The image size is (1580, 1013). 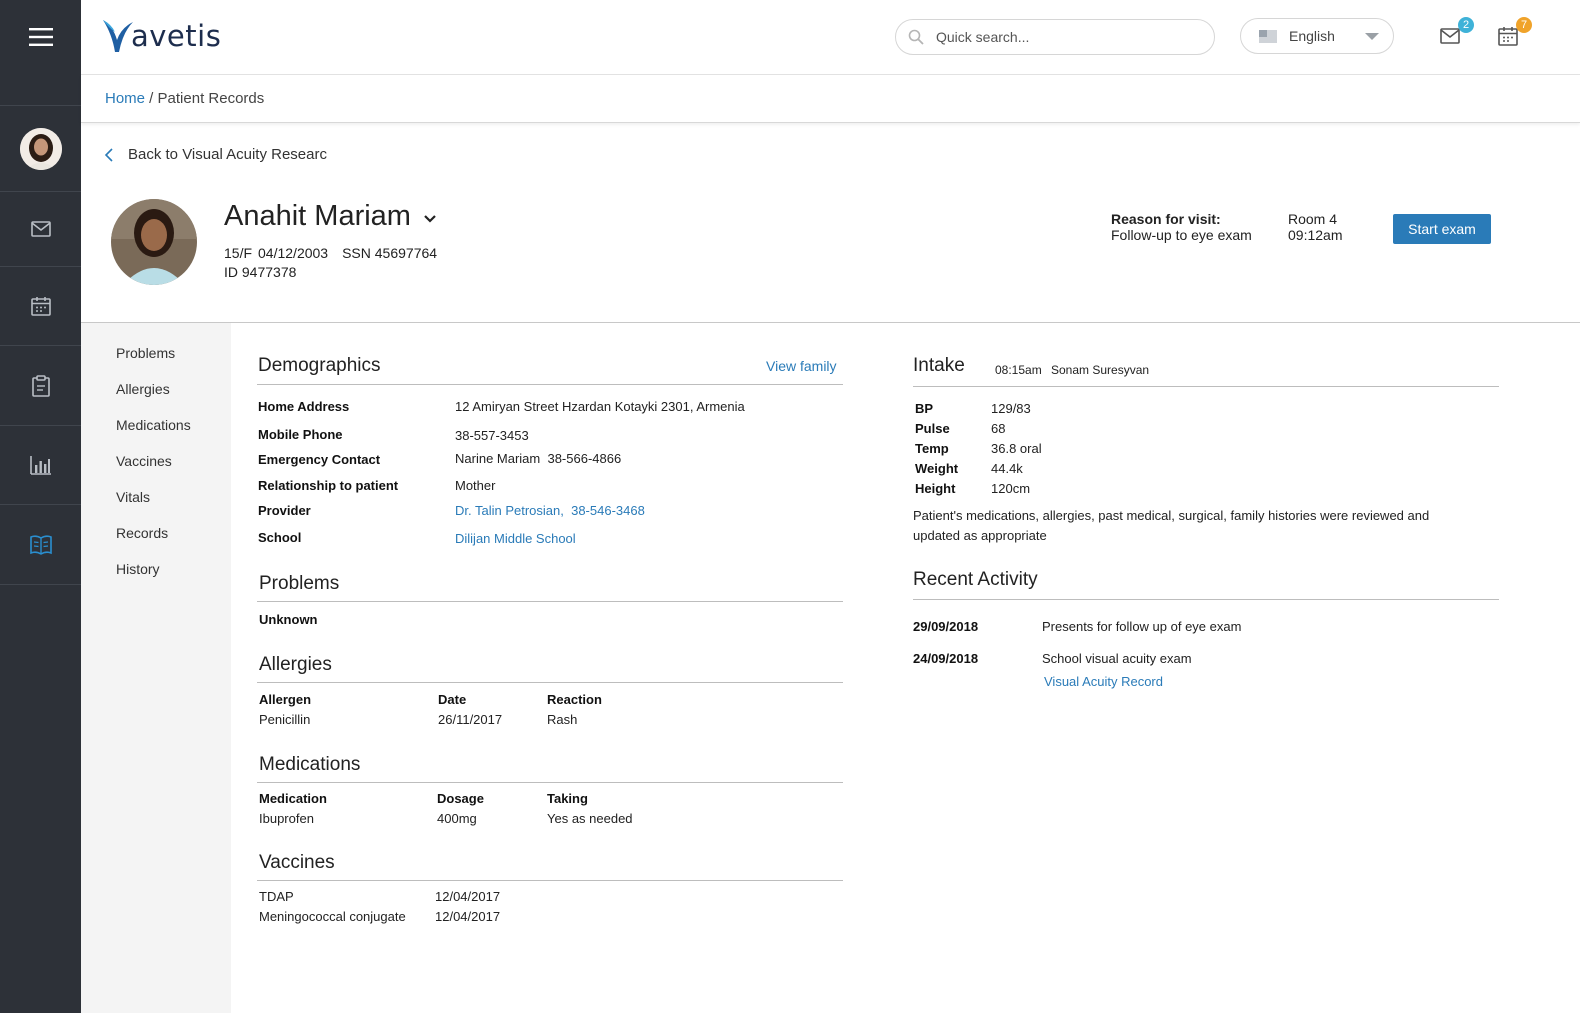 I want to click on visual-acuity-record-link: Visual Acuity Record, so click(x=1103, y=681).